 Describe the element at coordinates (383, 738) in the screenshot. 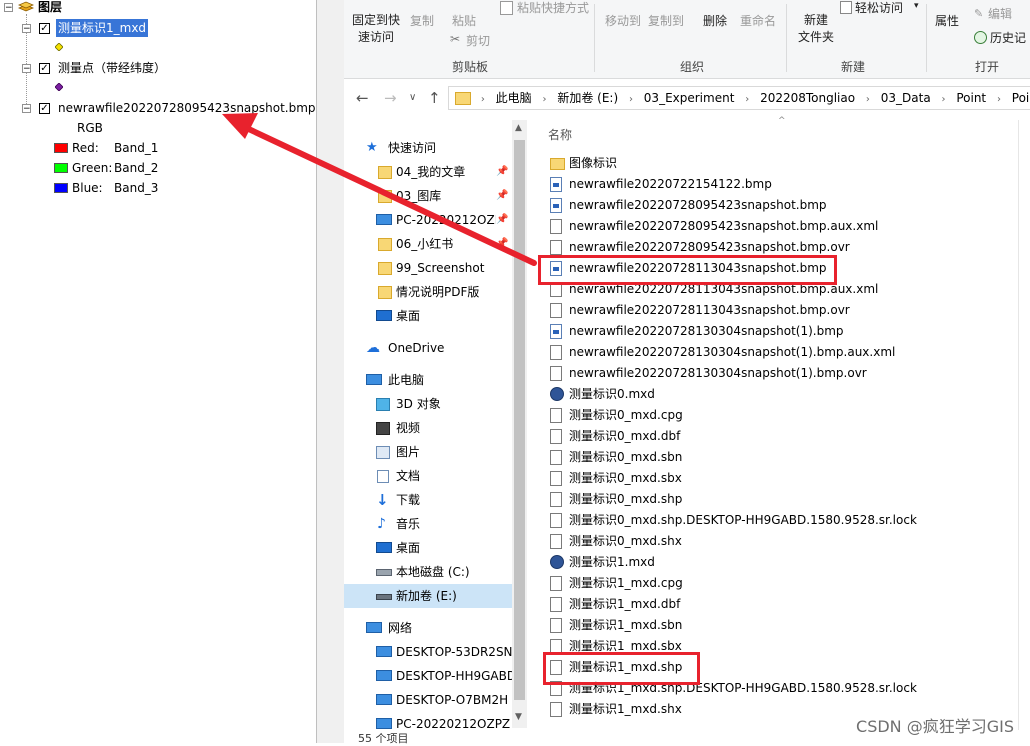

I see `item-count: 55 个项目` at that location.